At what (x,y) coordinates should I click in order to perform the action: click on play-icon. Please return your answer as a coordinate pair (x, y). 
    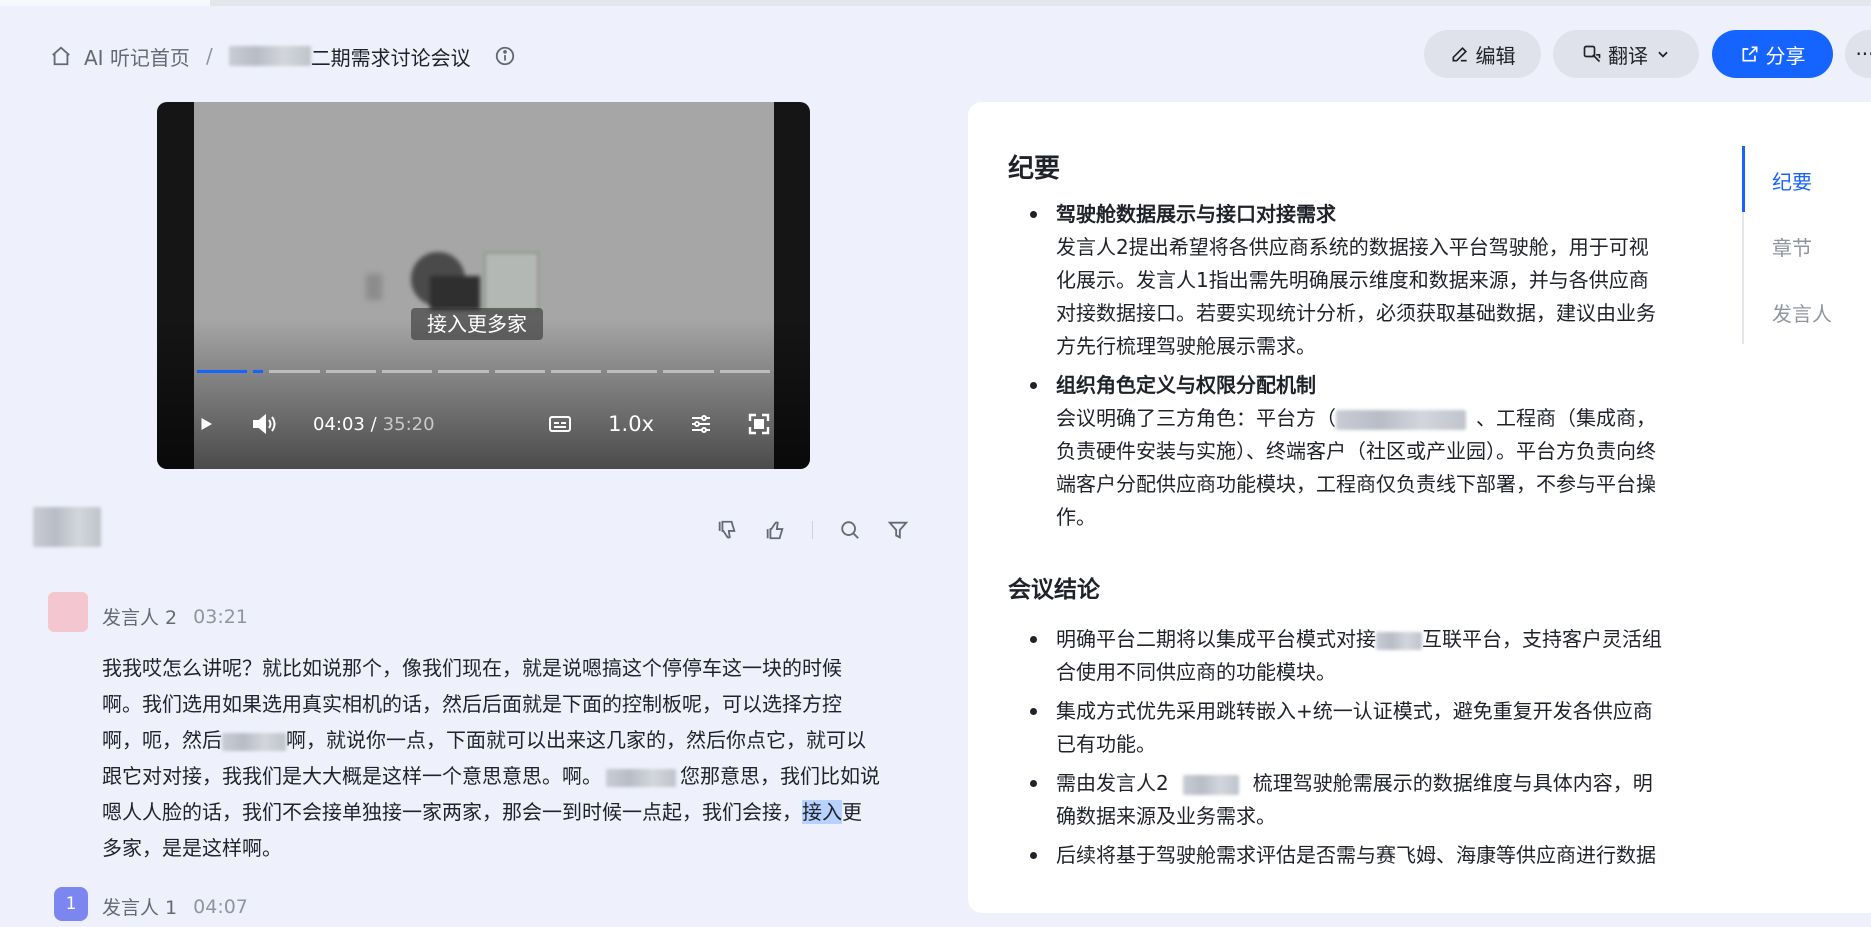
    Looking at the image, I should click on (206, 424).